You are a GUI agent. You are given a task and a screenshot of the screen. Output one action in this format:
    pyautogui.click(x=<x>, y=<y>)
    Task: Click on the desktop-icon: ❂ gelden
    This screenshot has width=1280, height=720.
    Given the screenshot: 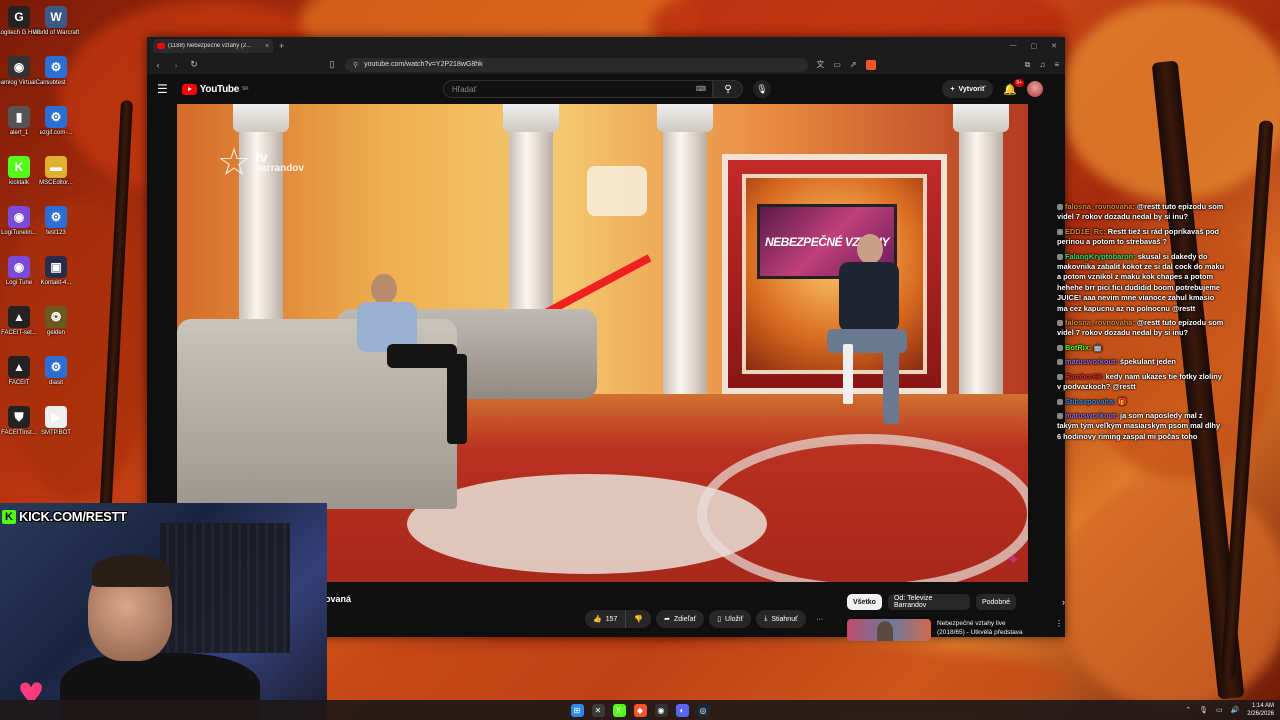 What is the action you would take?
    pyautogui.click(x=56, y=321)
    